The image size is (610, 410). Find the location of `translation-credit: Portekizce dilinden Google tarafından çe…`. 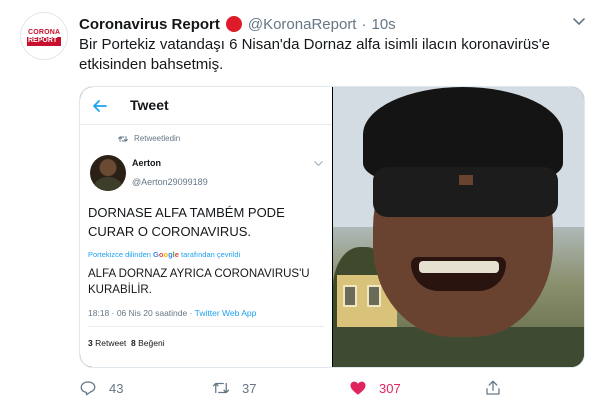

translation-credit: Portekizce dilinden Google tarafından çe… is located at coordinates (164, 254).